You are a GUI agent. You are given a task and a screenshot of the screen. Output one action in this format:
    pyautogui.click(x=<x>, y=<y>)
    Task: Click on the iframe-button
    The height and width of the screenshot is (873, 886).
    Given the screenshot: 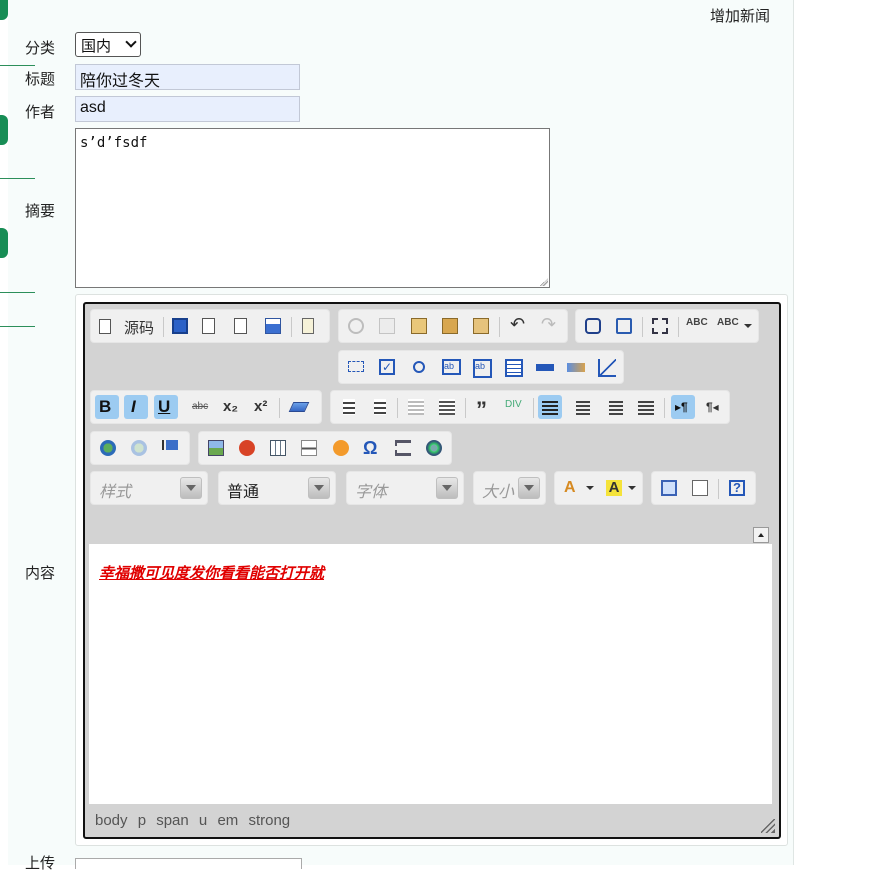 What is the action you would take?
    pyautogui.click(x=434, y=448)
    